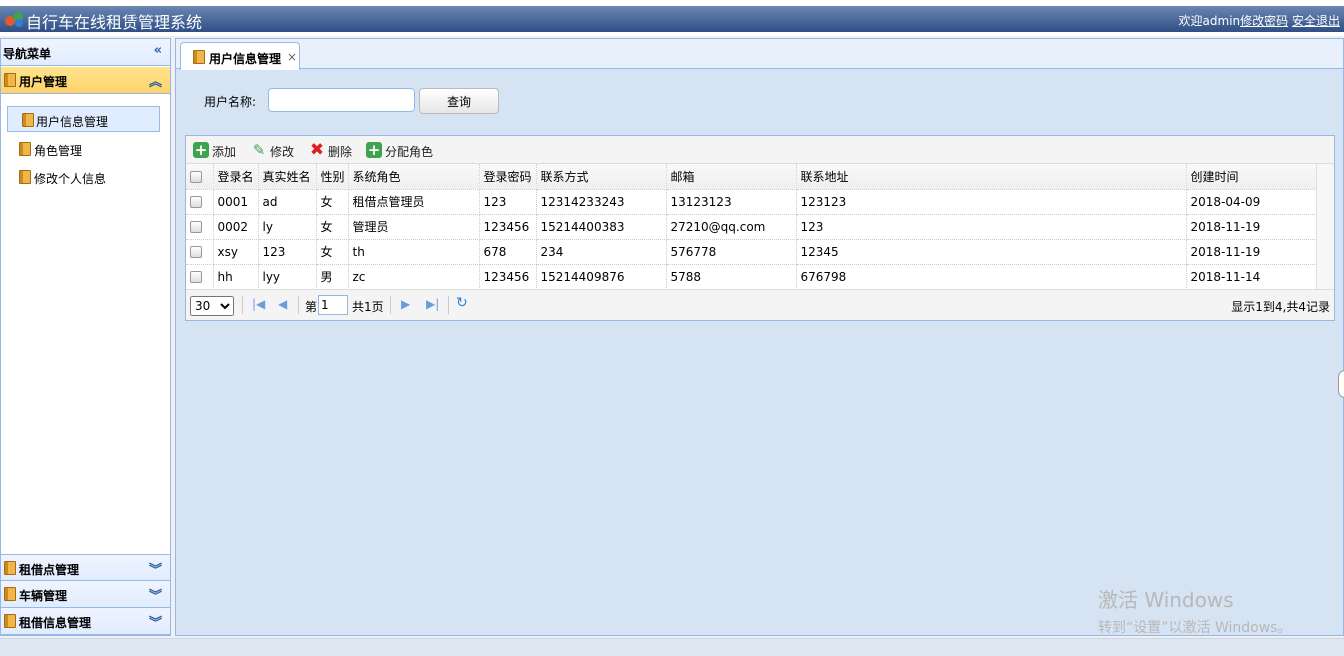 This screenshot has width=1344, height=656. Describe the element at coordinates (1209, 21) in the screenshot. I see `welcome-text: 欢迎admin` at that location.